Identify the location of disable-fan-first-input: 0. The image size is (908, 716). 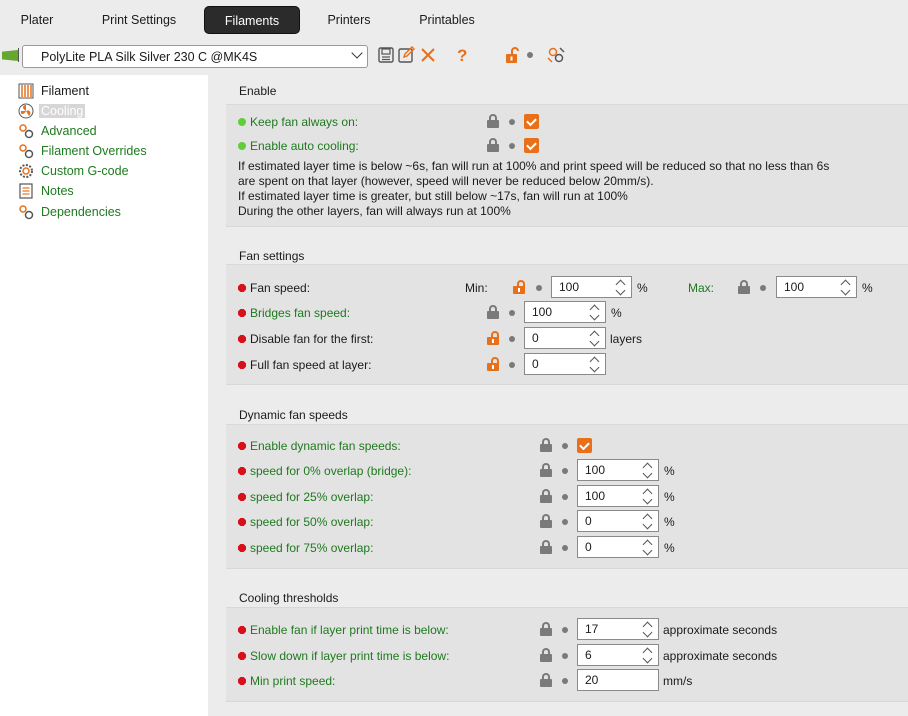
(565, 338).